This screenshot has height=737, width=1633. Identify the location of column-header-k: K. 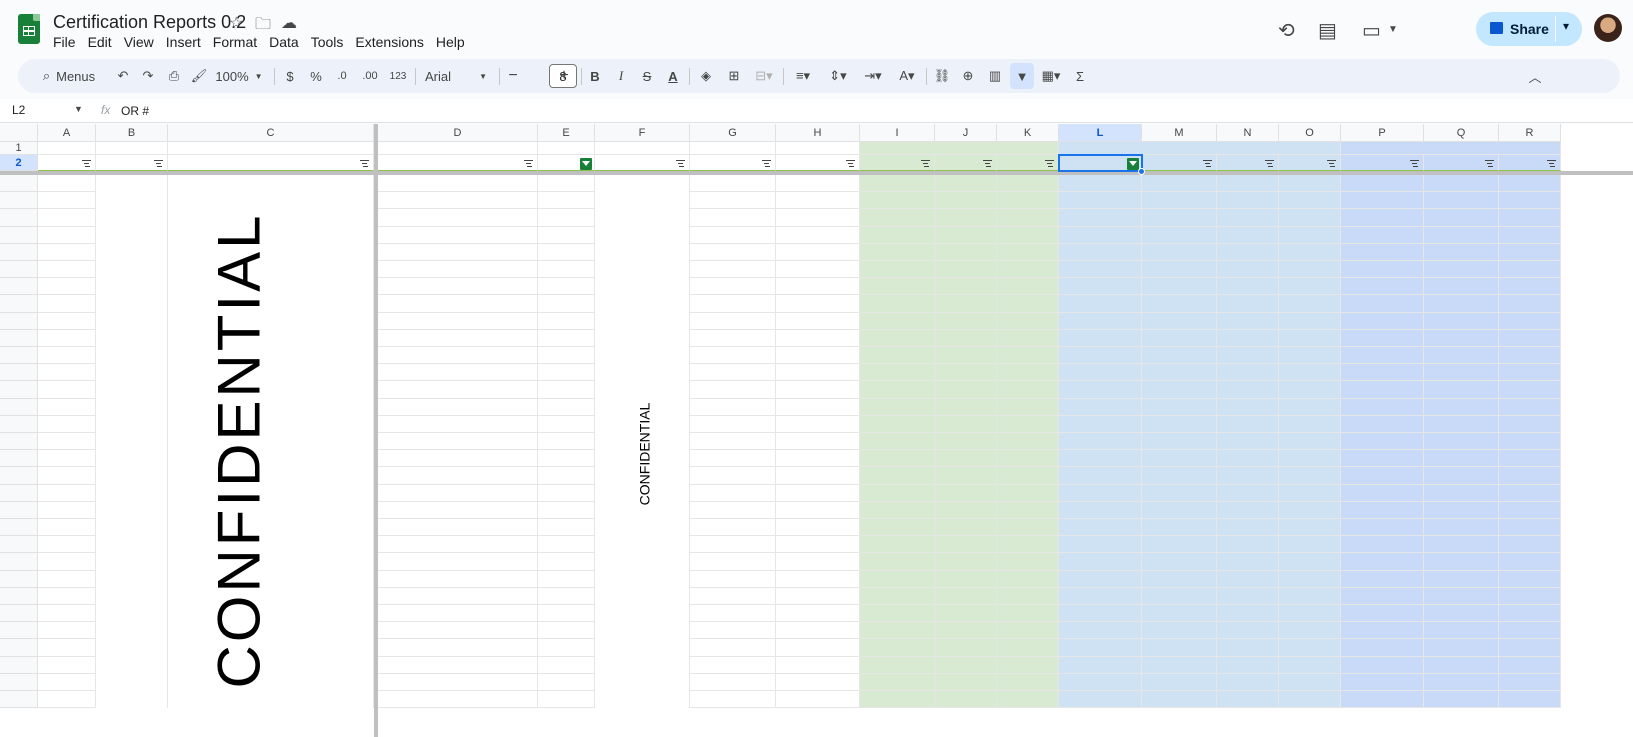
(1028, 133).